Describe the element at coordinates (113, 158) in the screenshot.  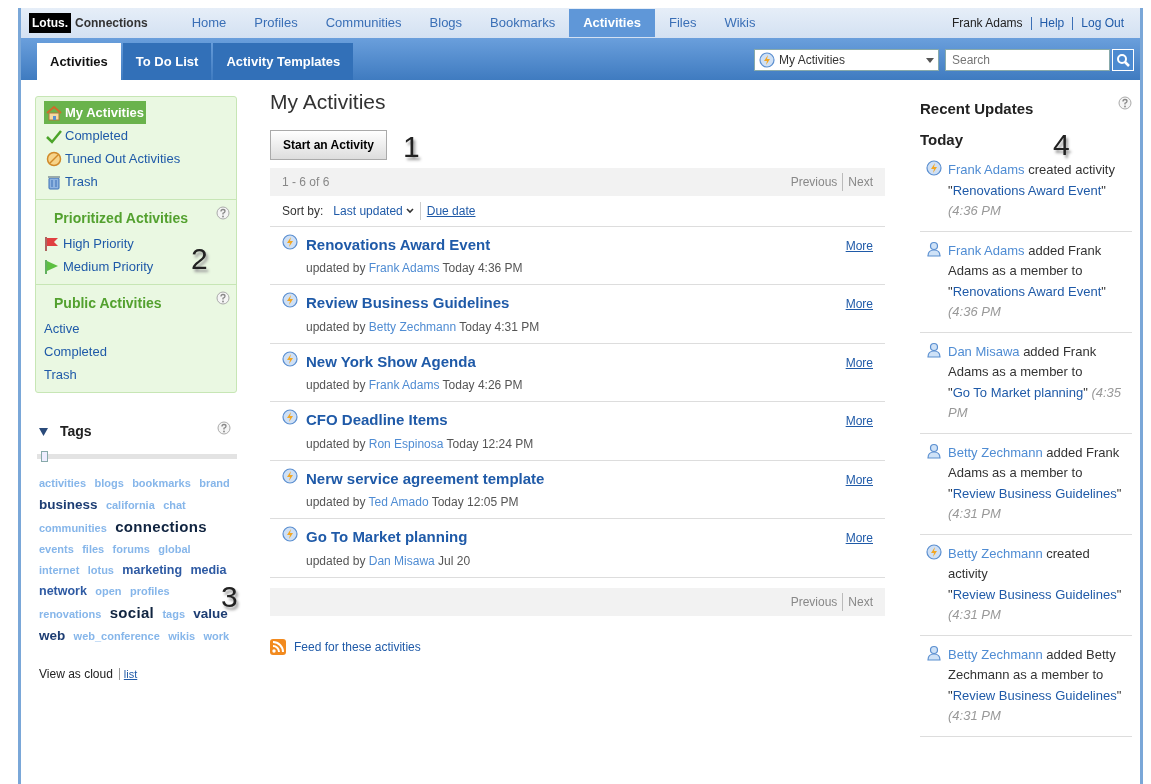
I see `sidebar-item: Tuned Out Activities` at that location.